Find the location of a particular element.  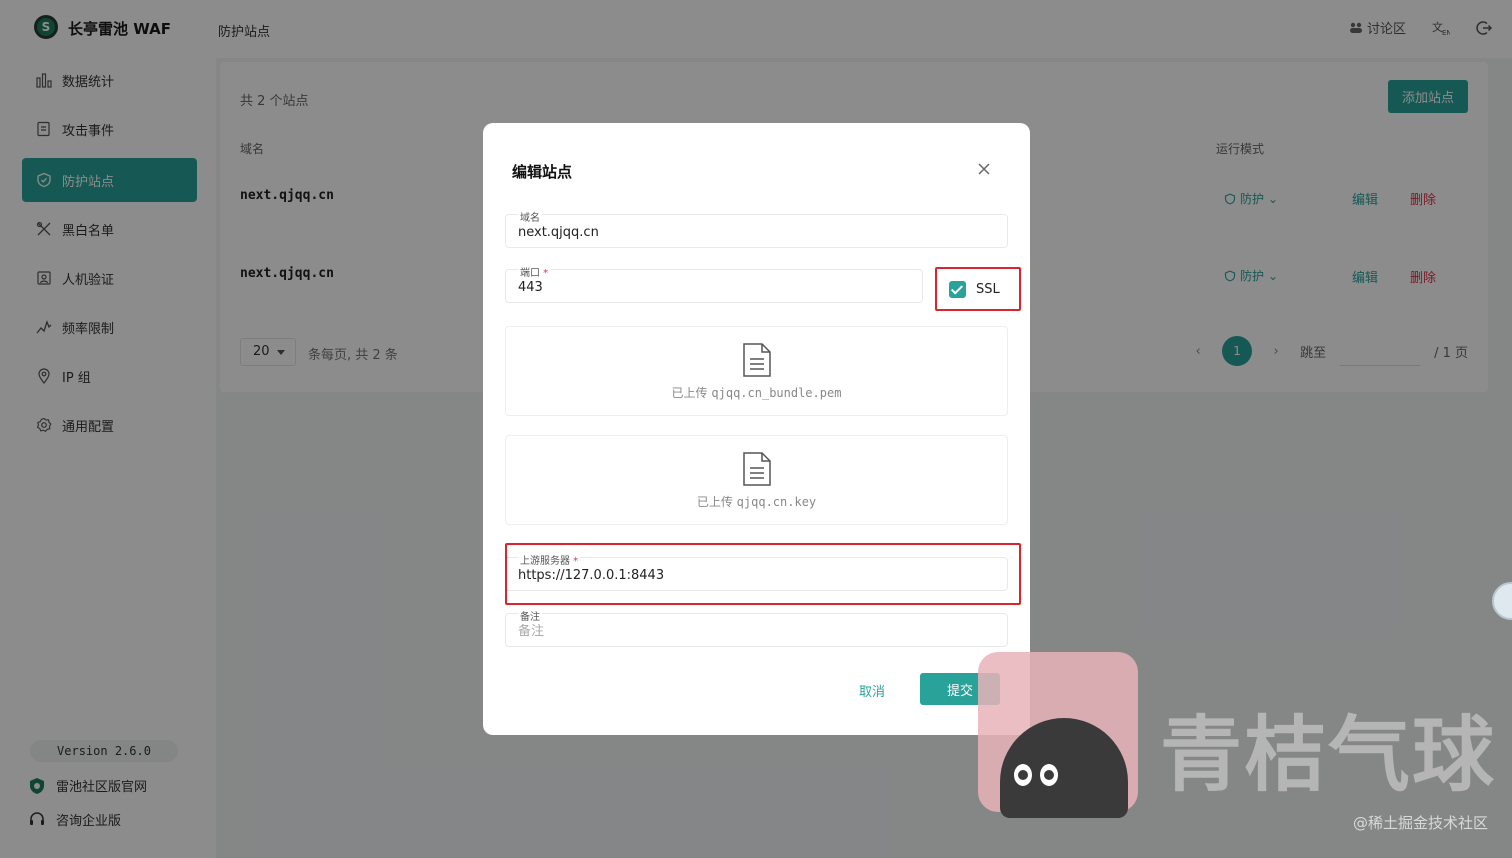

port-label: 端口 * is located at coordinates (534, 271).